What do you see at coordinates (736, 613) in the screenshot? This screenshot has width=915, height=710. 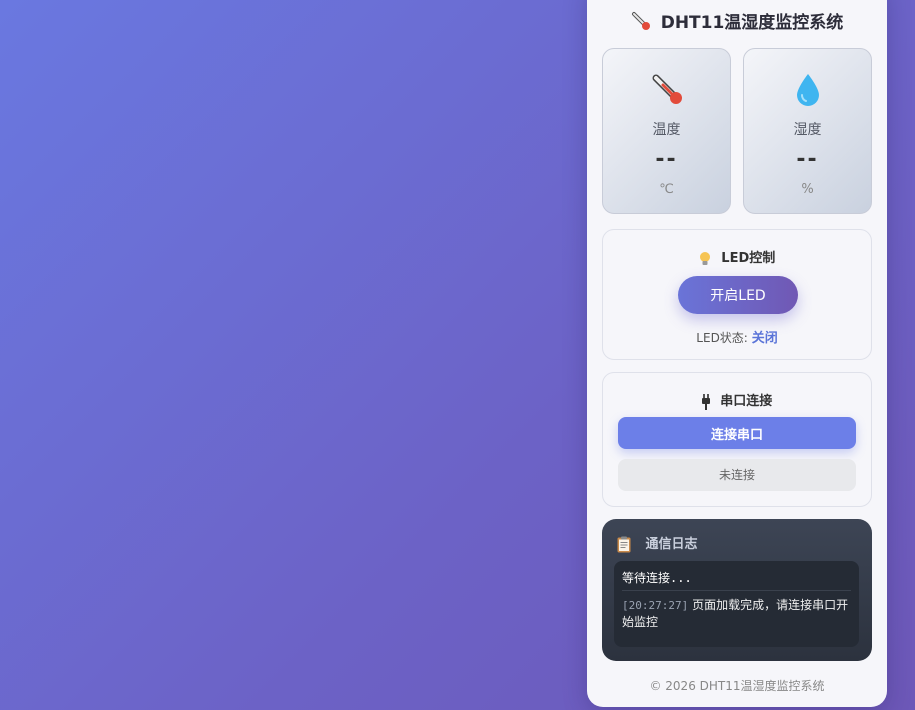 I see `log-entry: [20:27:27] 页面加载完成，请连接串口开始监控` at bounding box center [736, 613].